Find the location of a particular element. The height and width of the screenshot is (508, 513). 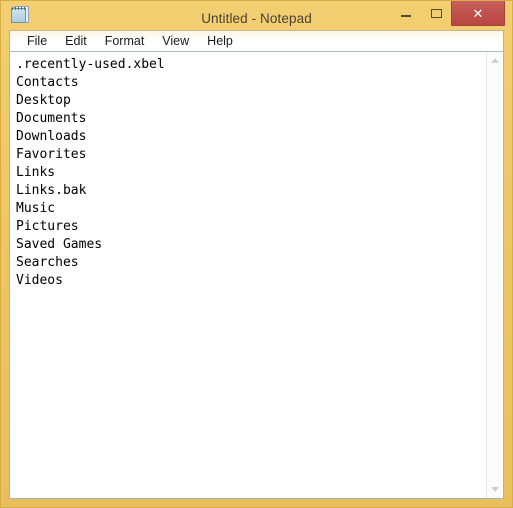

menu-item-file: File is located at coordinates (37, 41).